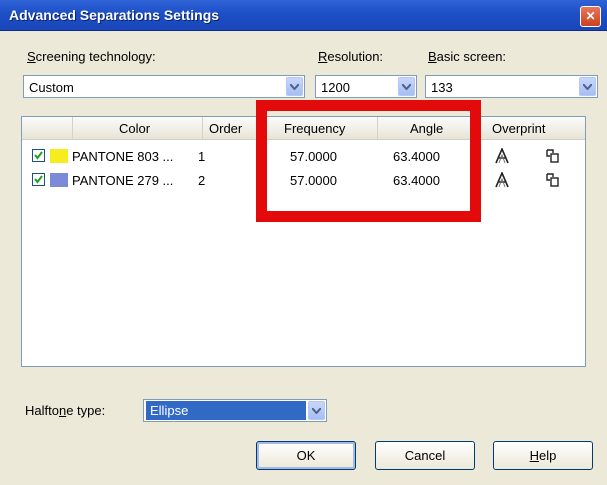  What do you see at coordinates (202, 156) in the screenshot?
I see `order-value: 1` at bounding box center [202, 156].